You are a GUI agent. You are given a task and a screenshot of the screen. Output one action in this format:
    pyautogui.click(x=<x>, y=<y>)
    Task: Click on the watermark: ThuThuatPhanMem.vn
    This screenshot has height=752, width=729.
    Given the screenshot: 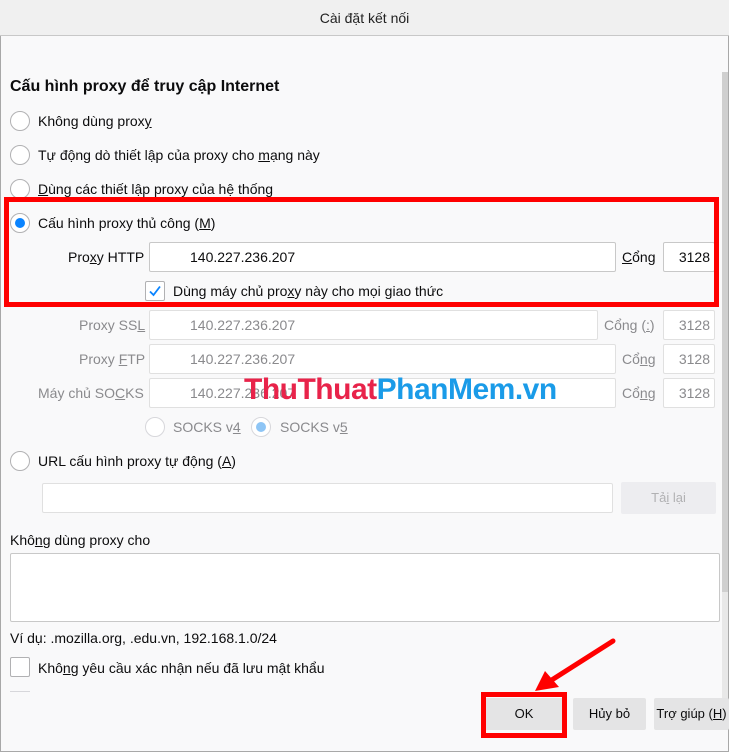 What is the action you would take?
    pyautogui.click(x=400, y=389)
    